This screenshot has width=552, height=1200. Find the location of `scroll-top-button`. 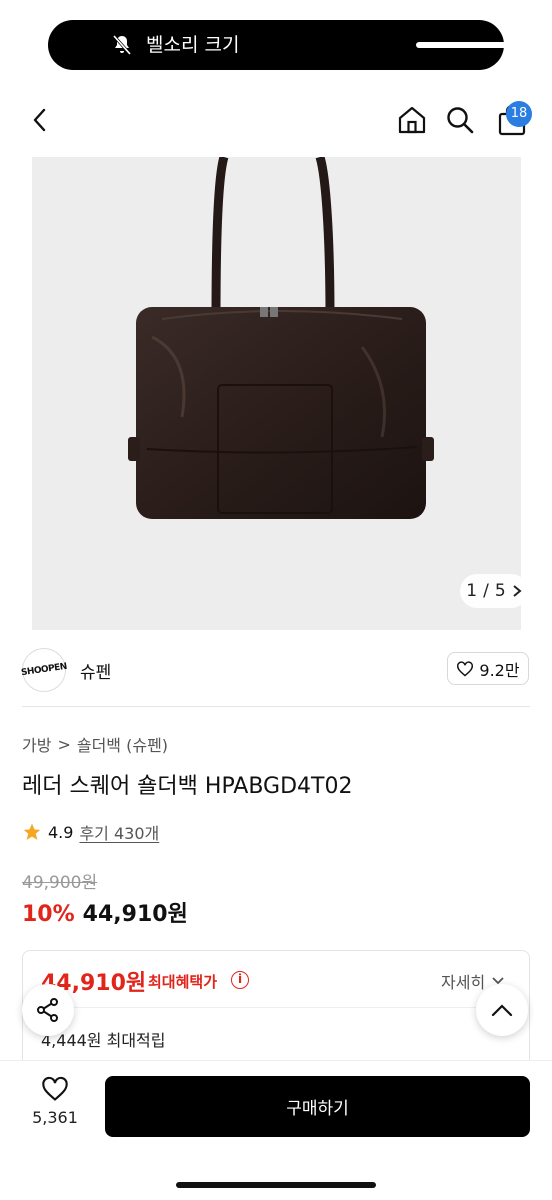

scroll-top-button is located at coordinates (502, 1010).